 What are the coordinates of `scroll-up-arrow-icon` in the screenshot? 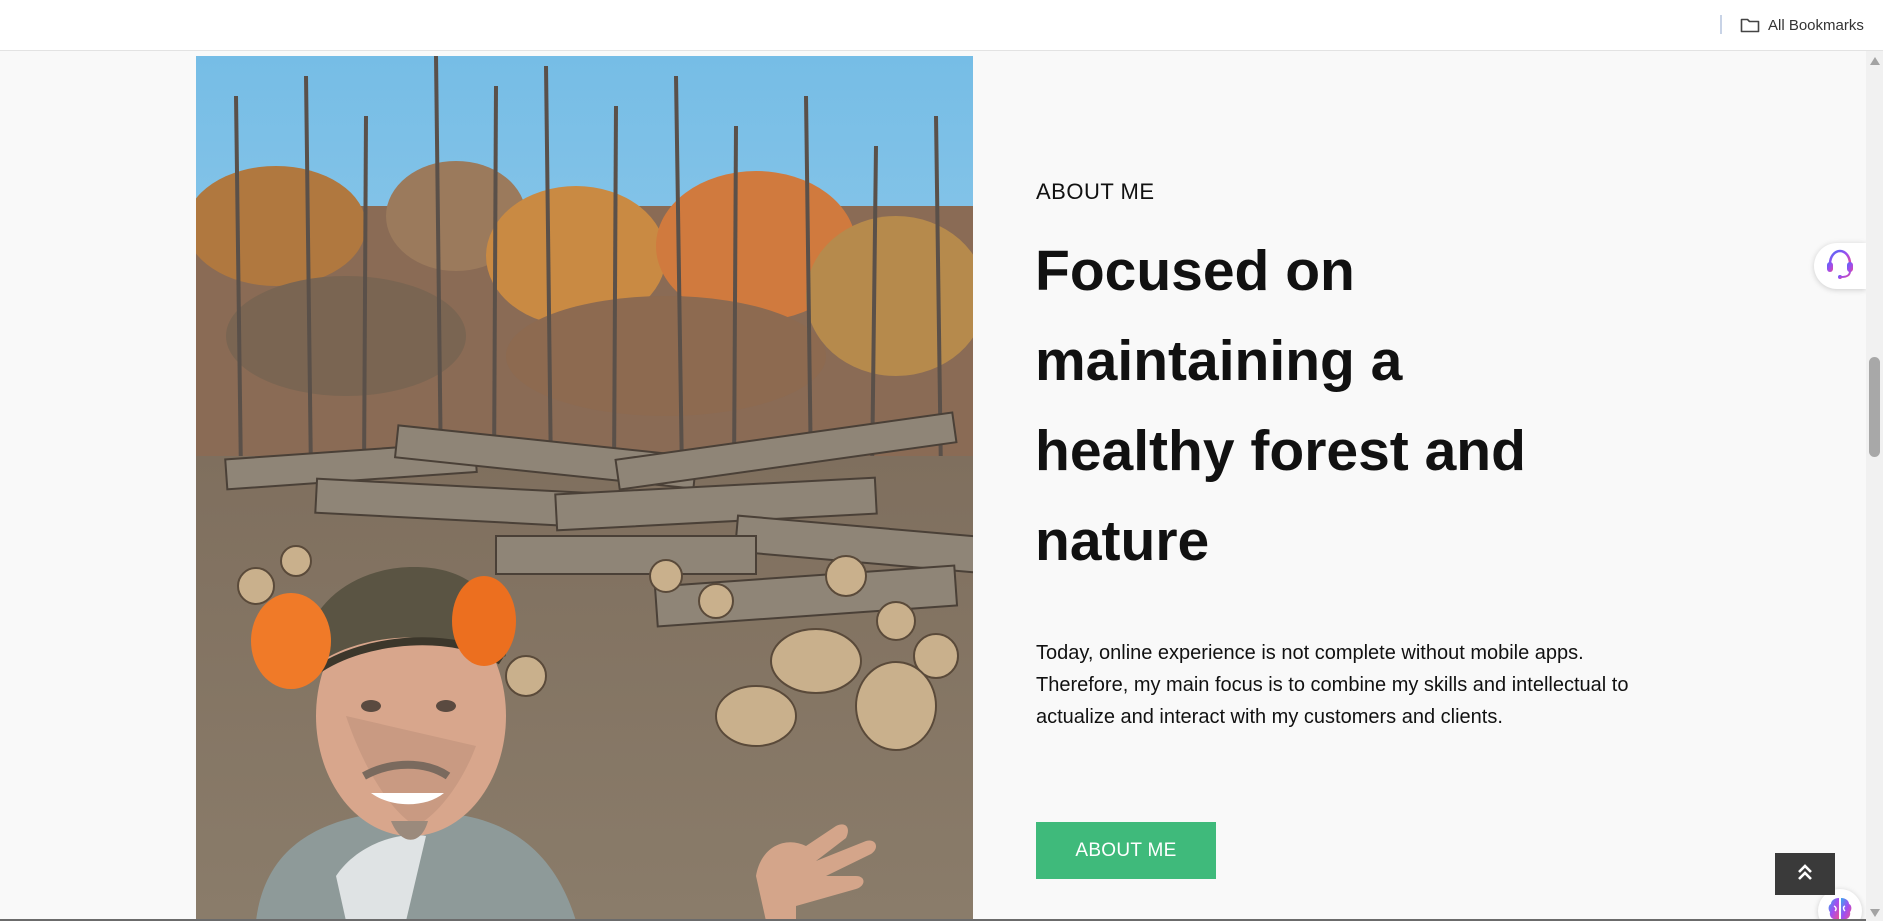 It's located at (1875, 61).